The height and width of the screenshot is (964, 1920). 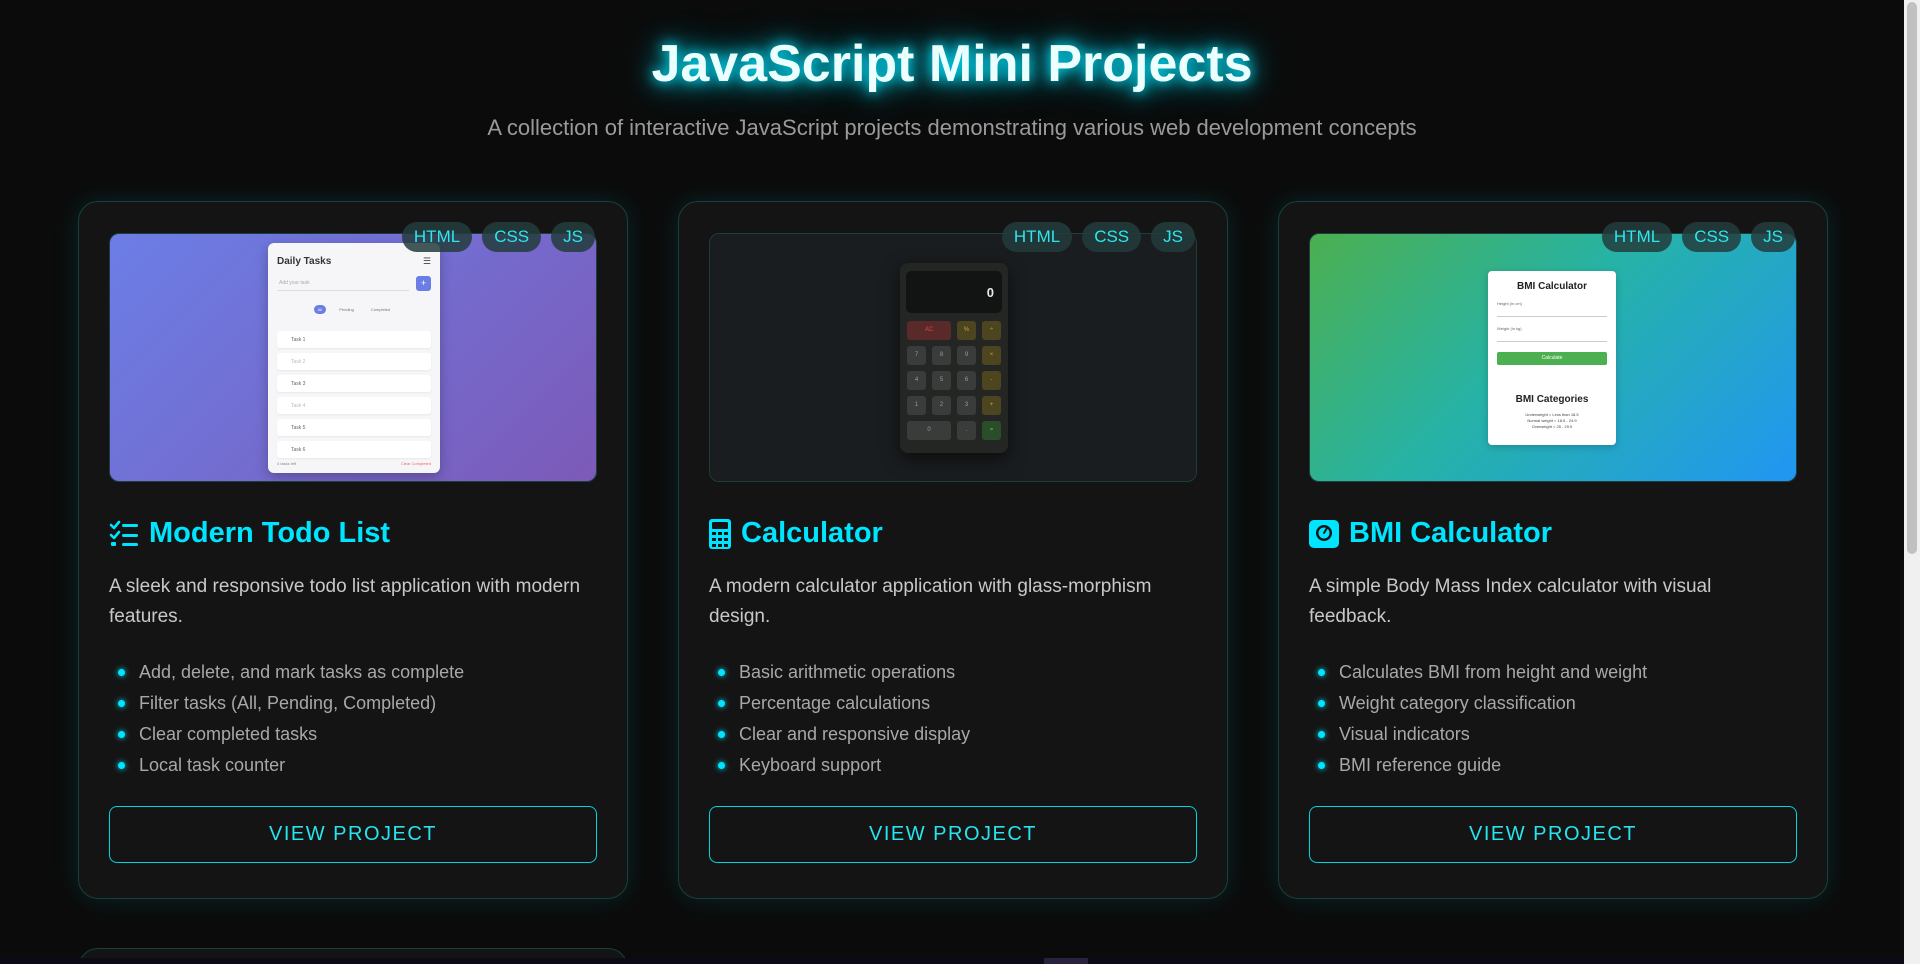 I want to click on todo-preview-heading: Daily Tasks, so click(x=304, y=261).